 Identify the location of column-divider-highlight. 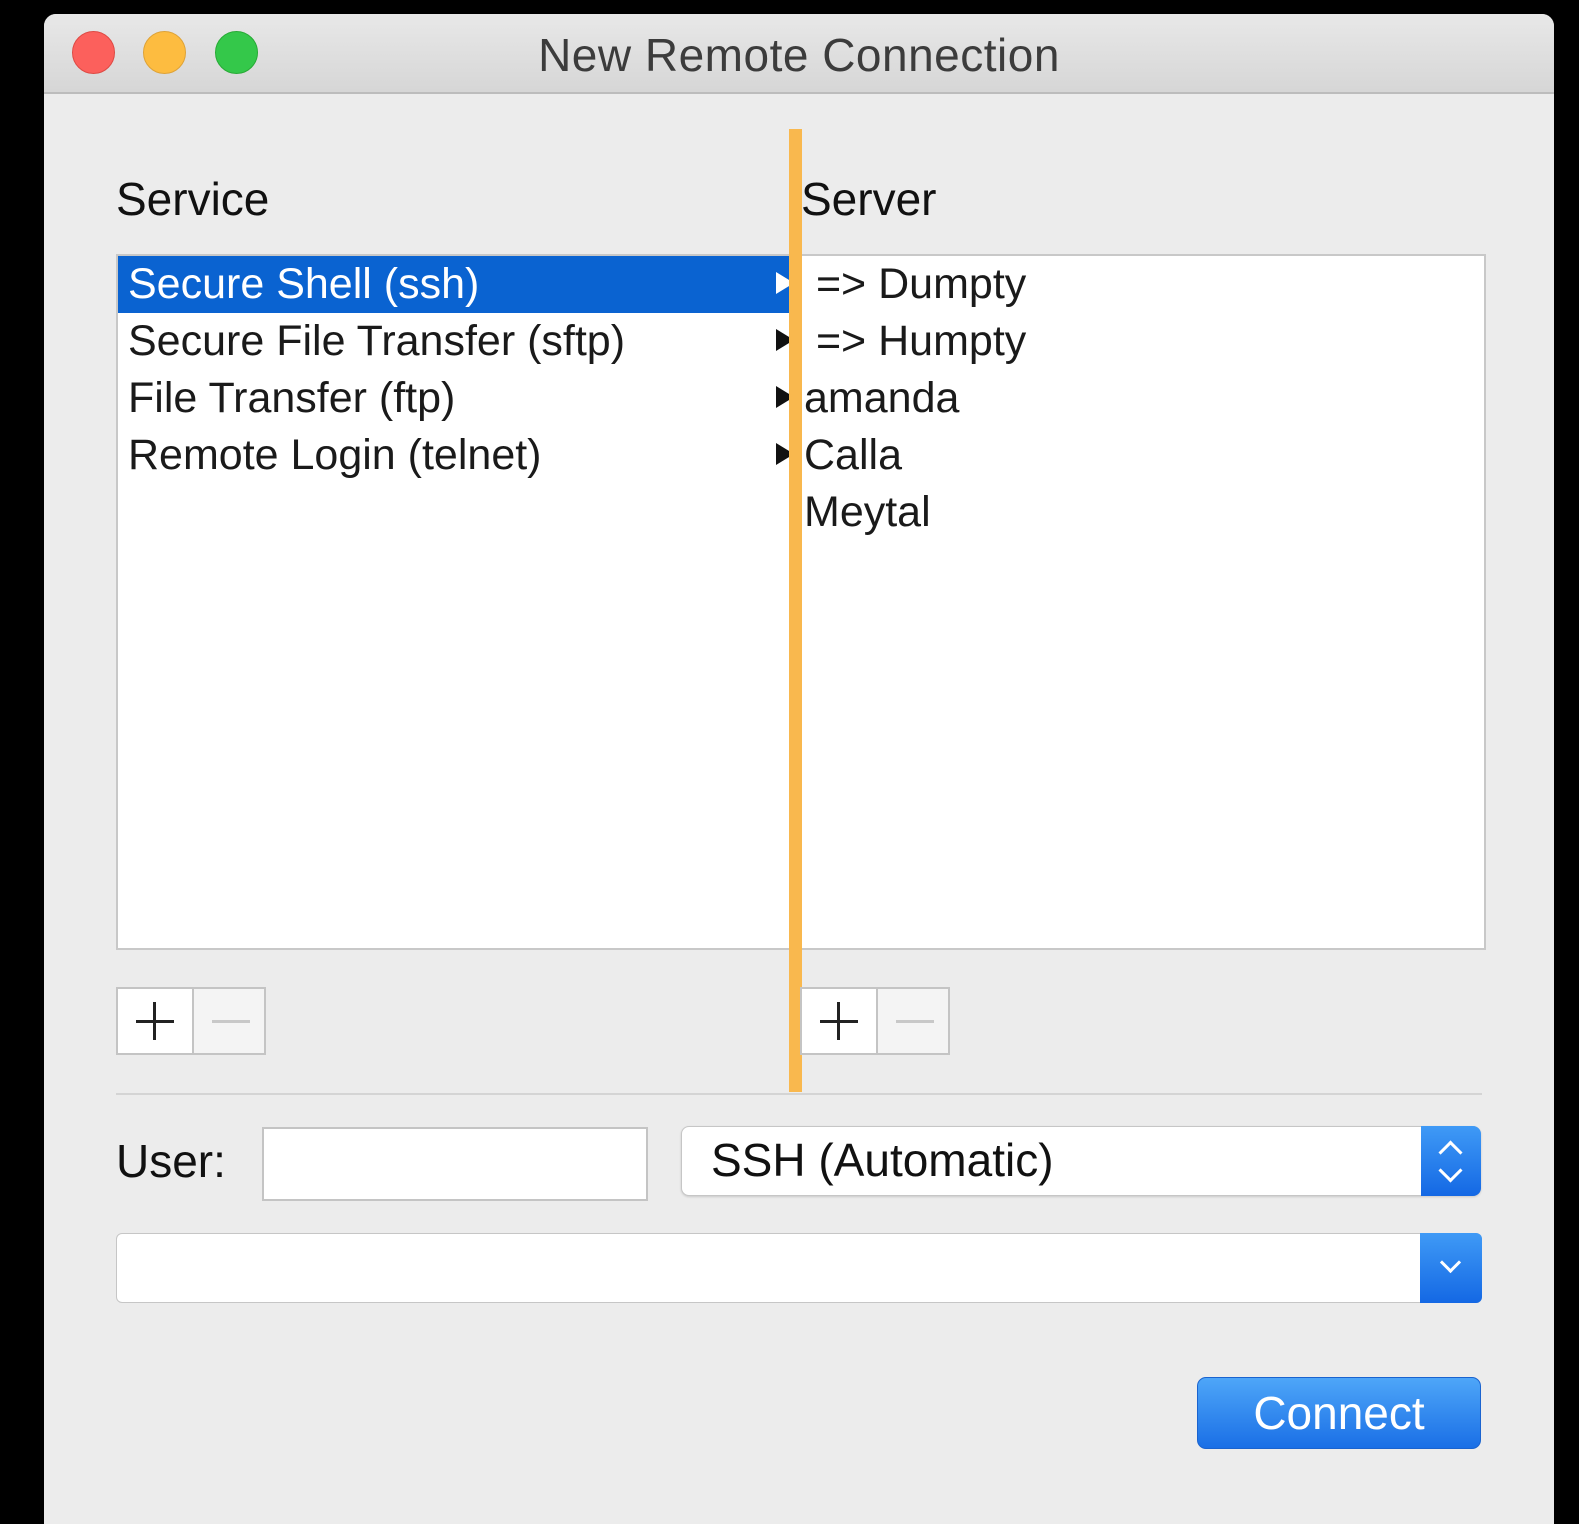
(795, 610).